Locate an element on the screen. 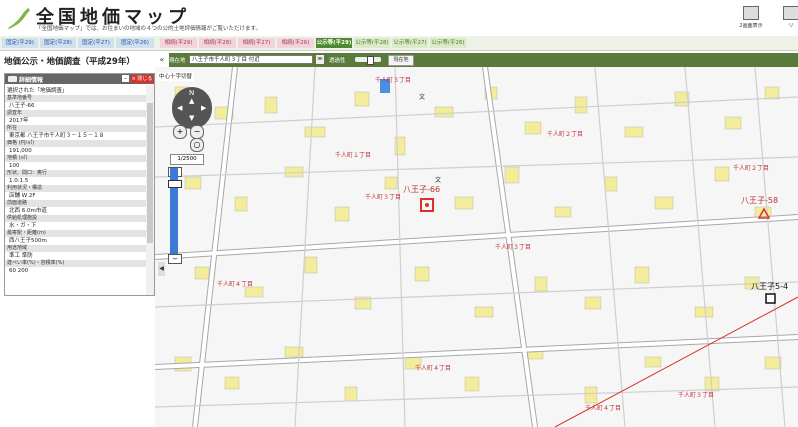  tab-inherit-h29: 相続(平29) is located at coordinates (178, 43).